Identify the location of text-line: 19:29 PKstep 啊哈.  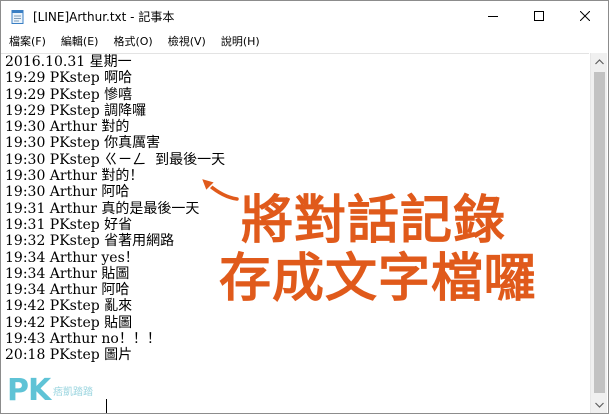
(69, 78).